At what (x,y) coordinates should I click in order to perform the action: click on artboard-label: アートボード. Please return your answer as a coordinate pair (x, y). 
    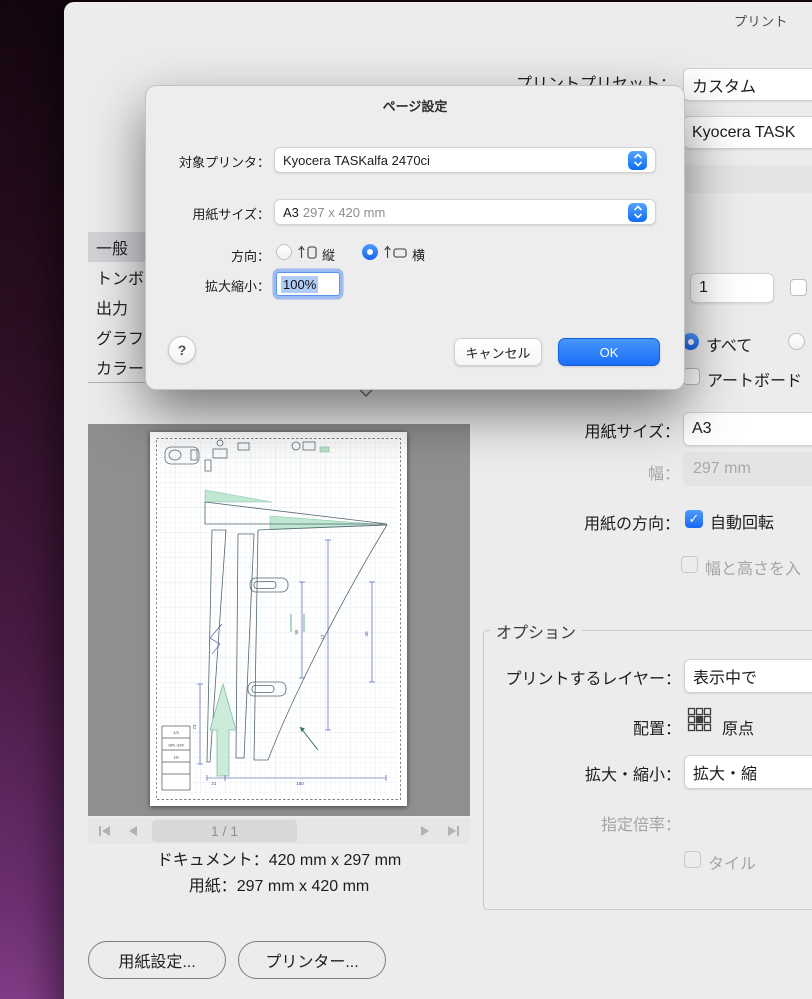
    Looking at the image, I should click on (755, 381).